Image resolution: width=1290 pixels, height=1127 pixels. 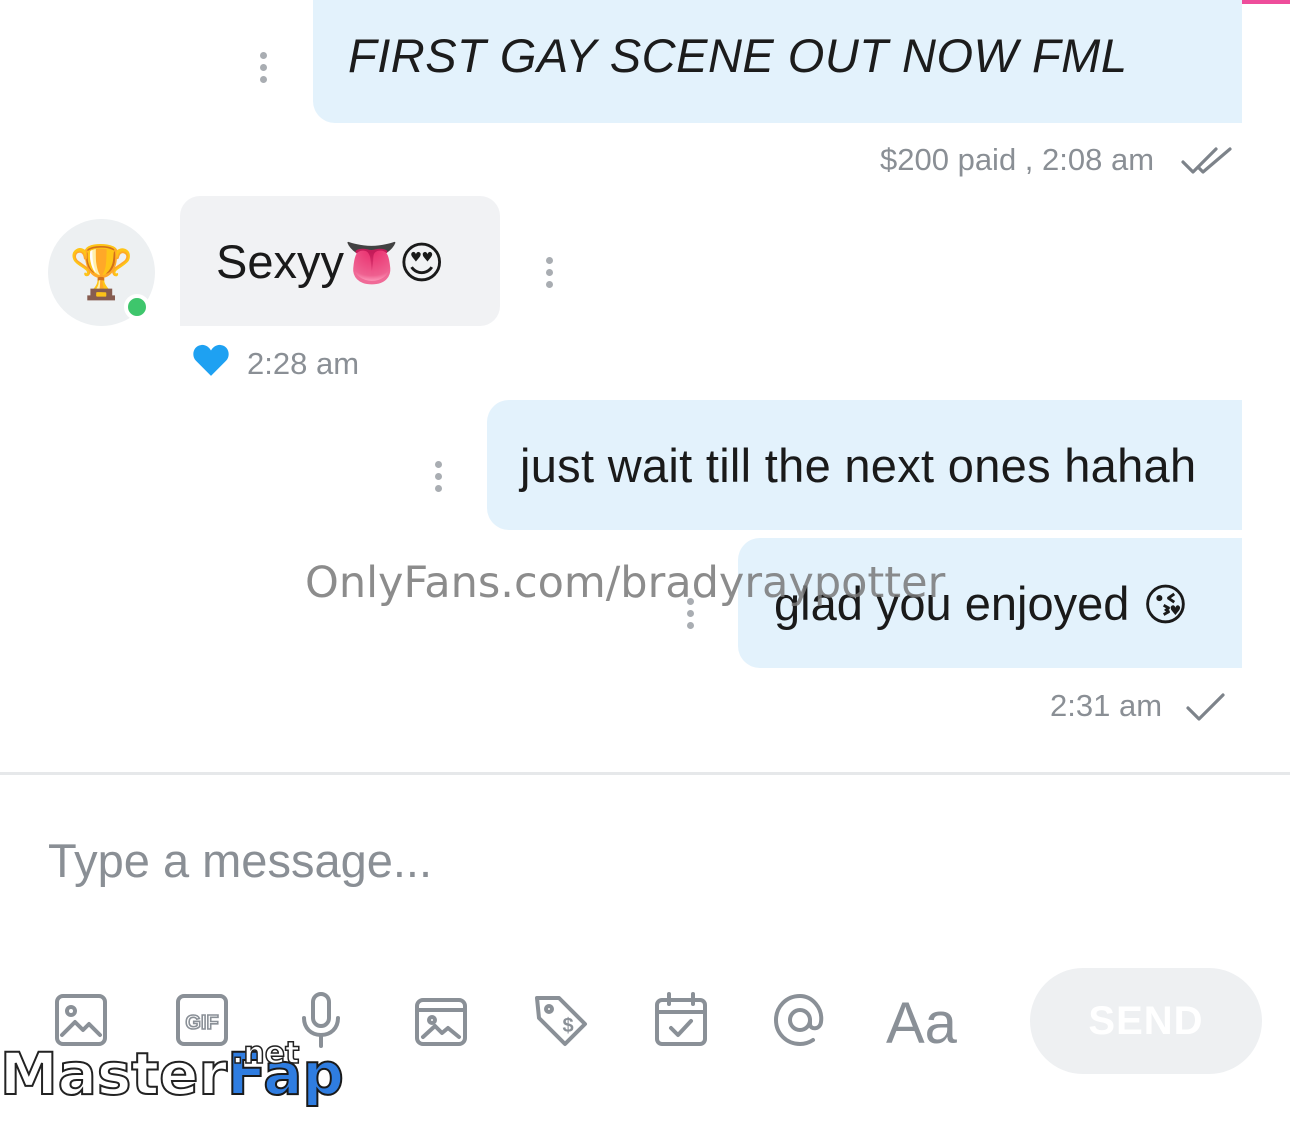 What do you see at coordinates (561, 1020) in the screenshot?
I see `price-tag-icon: $` at bounding box center [561, 1020].